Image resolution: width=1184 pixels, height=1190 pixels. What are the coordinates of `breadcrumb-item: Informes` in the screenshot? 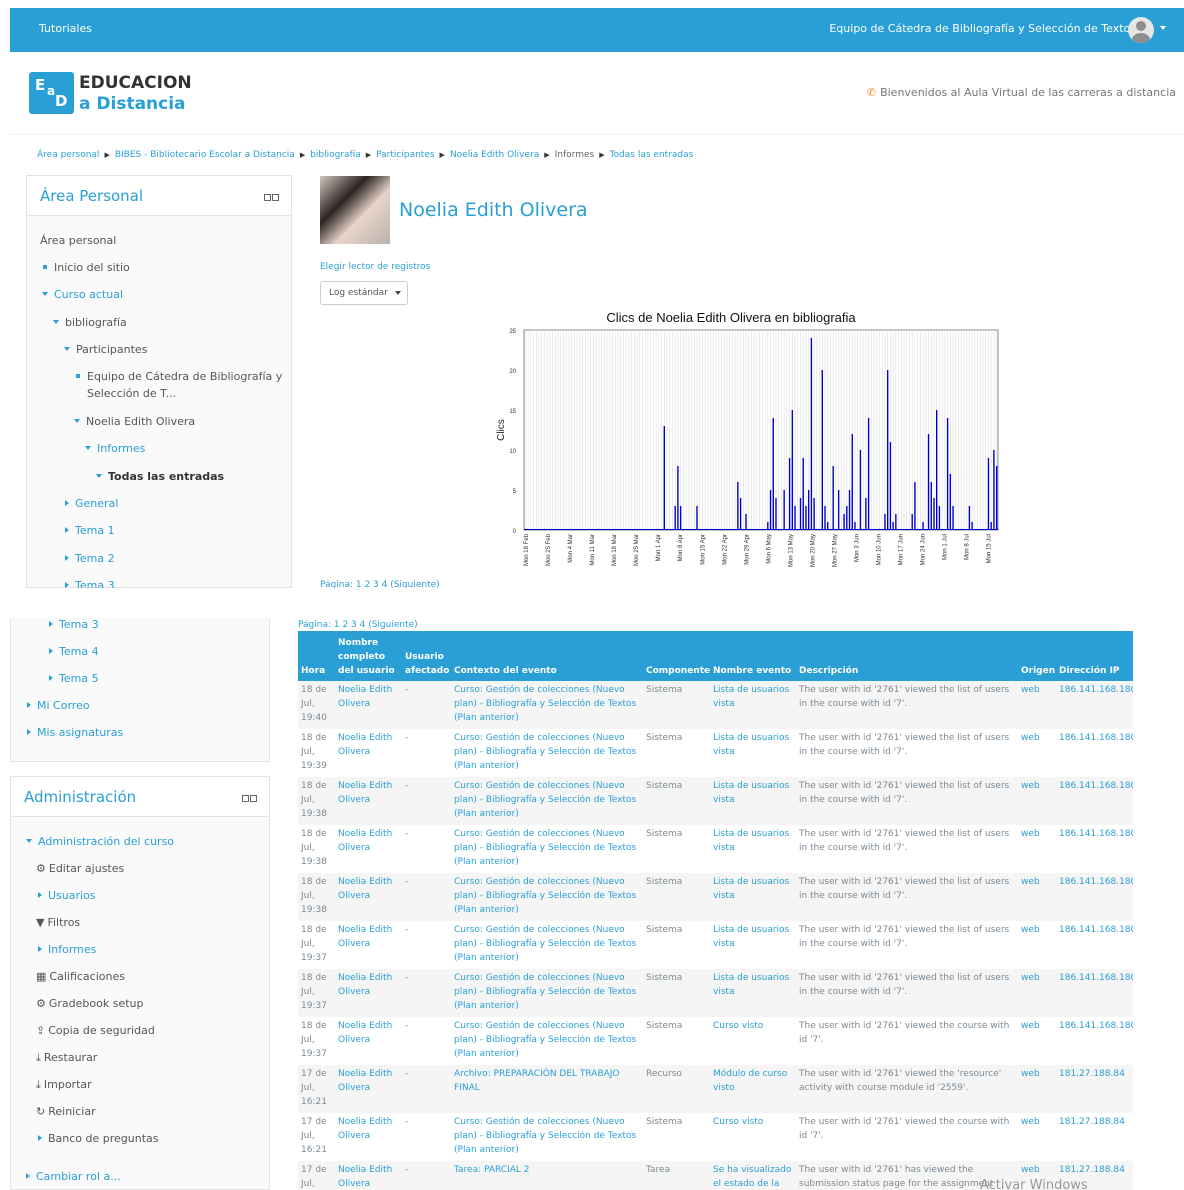 It's located at (575, 155).